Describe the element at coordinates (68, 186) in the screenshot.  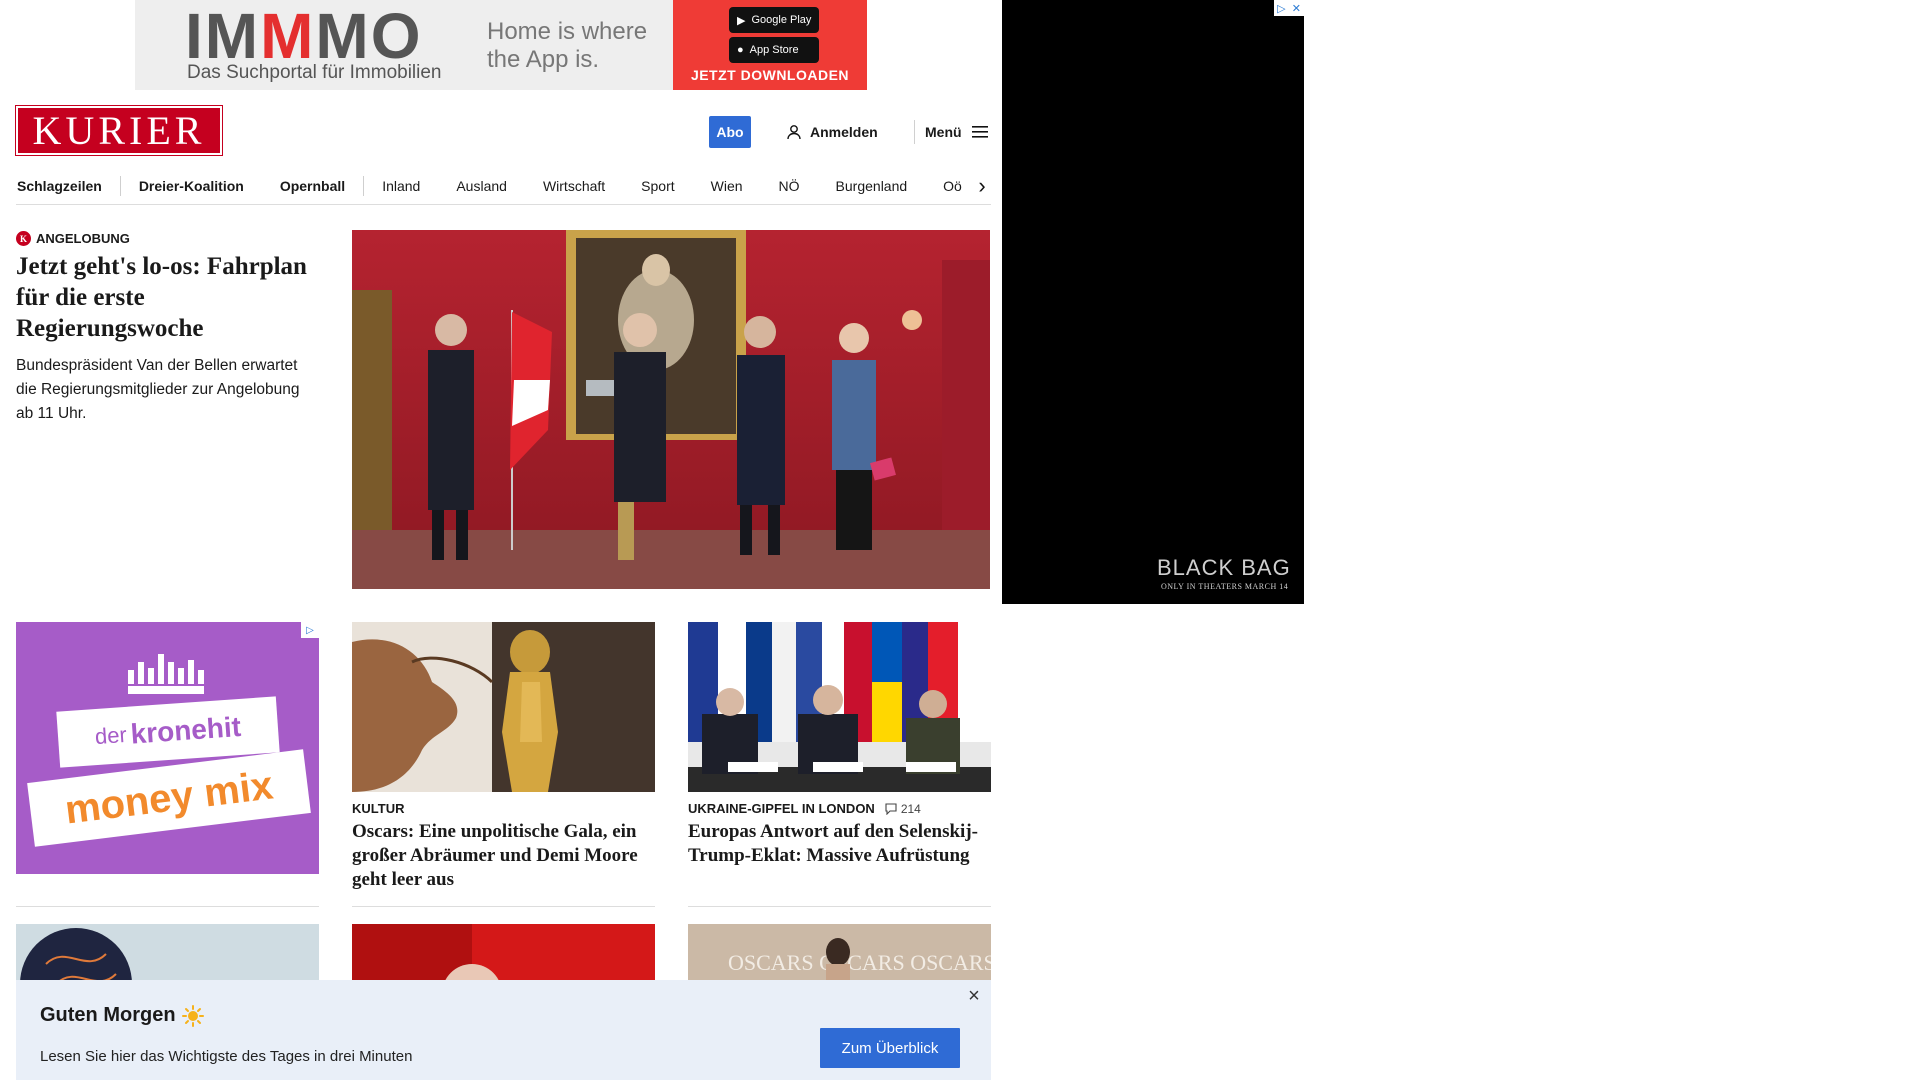
I see `nav-item-schlagzeilen: Schlagzeilen` at that location.